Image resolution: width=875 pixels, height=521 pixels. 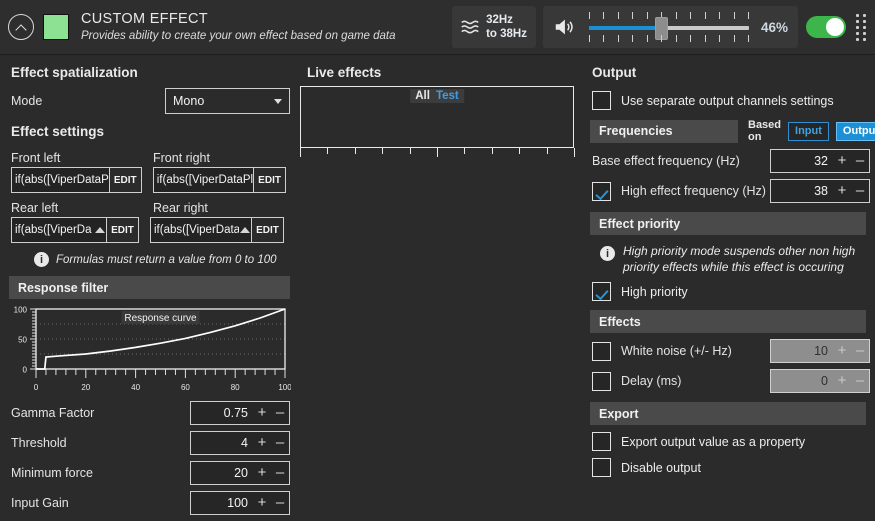 What do you see at coordinates (222, 503) in the screenshot?
I see `input-gain-value: 100` at bounding box center [222, 503].